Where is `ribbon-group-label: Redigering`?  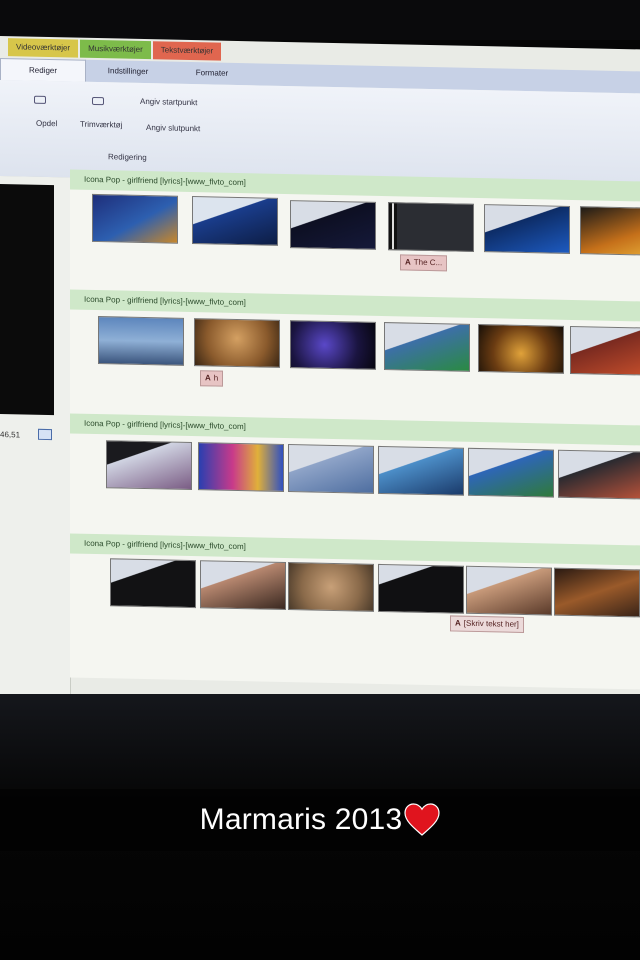
ribbon-group-label: Redigering is located at coordinates (127, 157).